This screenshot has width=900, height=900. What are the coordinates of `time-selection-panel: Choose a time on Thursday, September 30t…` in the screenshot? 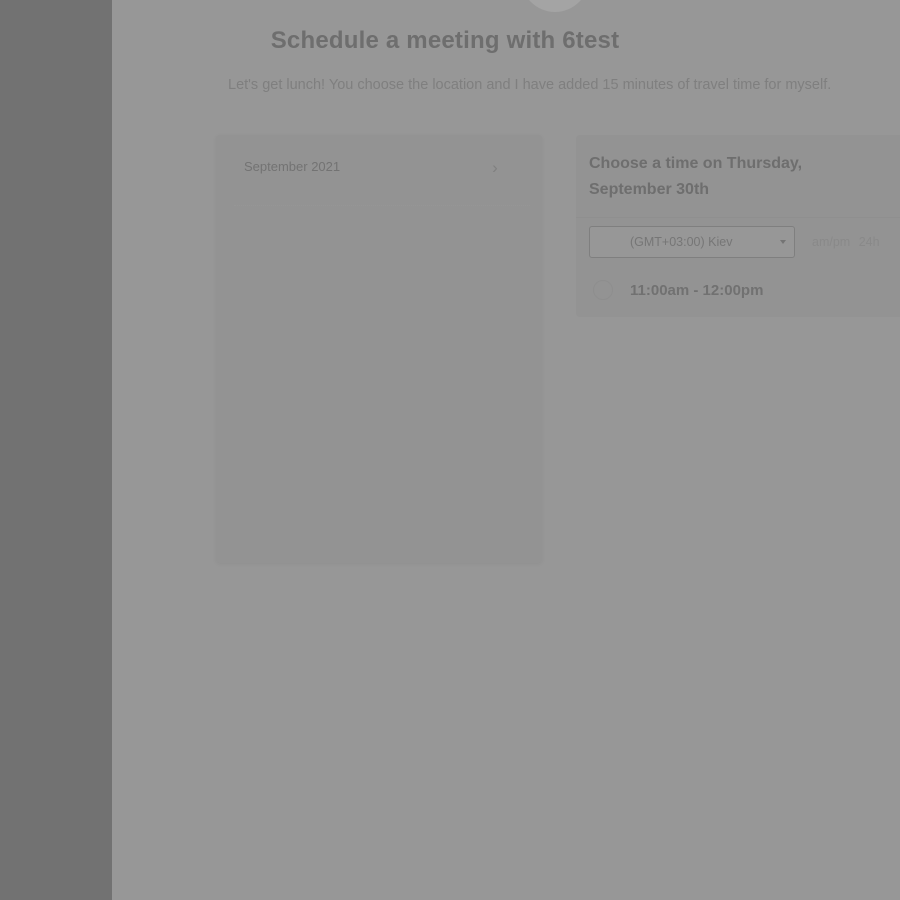 It's located at (738, 226).